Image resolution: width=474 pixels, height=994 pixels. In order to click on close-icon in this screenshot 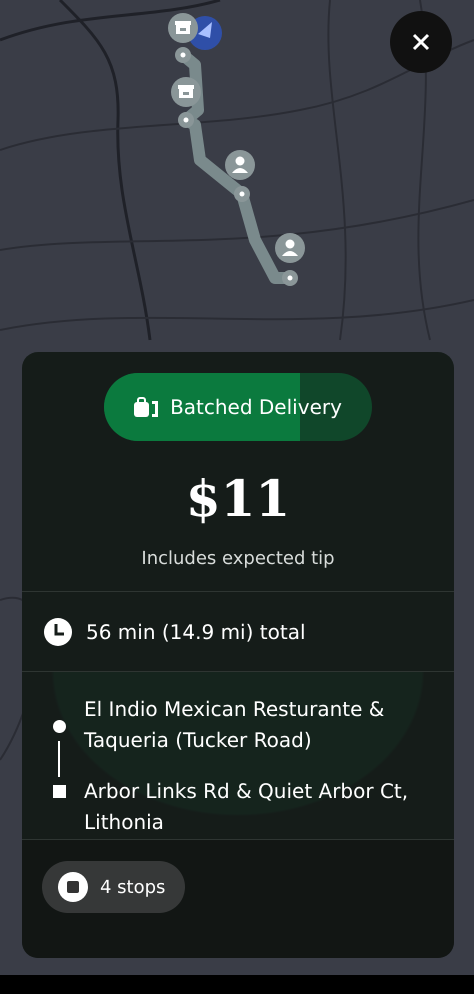, I will do `click(421, 42)`.